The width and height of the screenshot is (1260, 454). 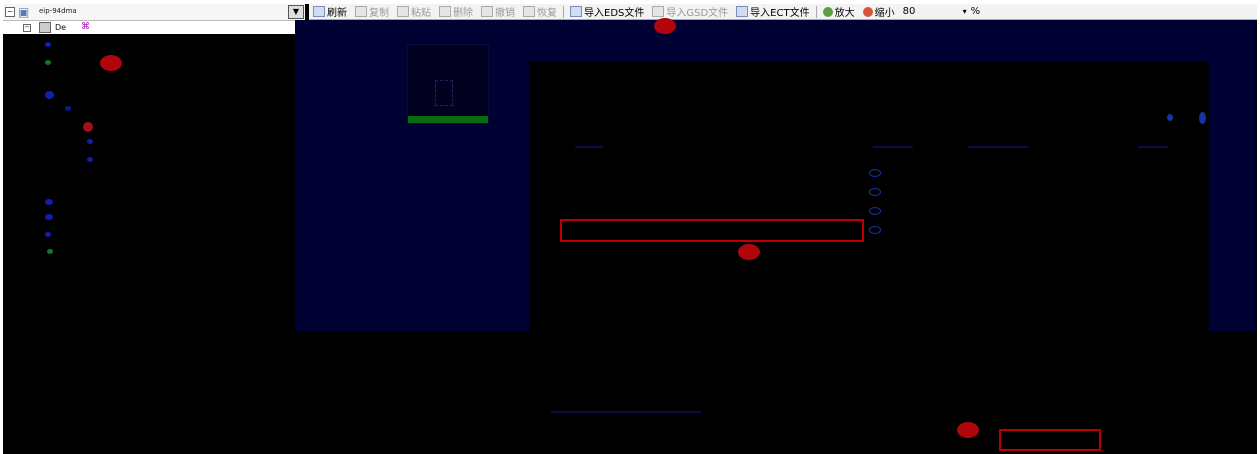 I want to click on project-tree-header: − ▣ eip-94dma ▼, so click(x=154, y=12).